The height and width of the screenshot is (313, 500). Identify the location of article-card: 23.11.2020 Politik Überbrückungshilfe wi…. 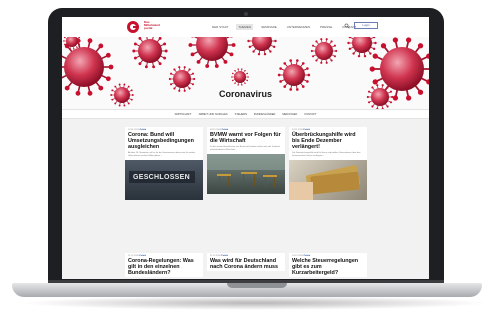
(328, 164).